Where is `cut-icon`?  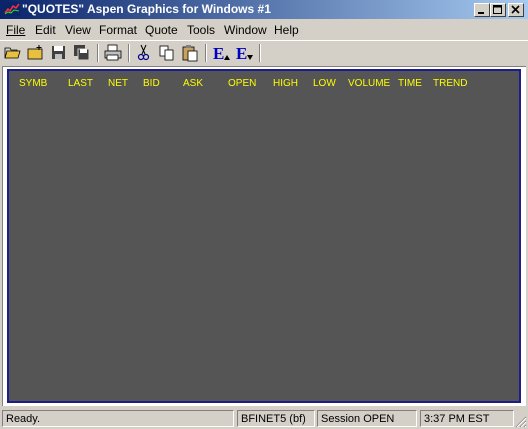
cut-icon is located at coordinates (143, 52).